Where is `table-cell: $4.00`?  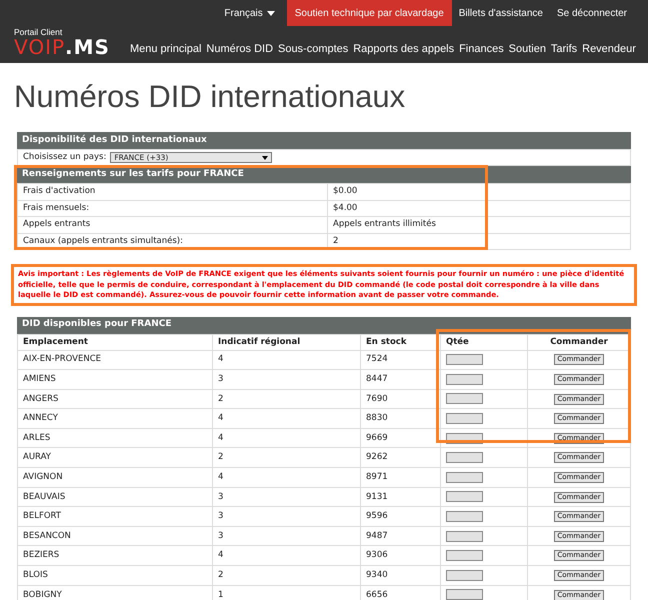
table-cell: $4.00 is located at coordinates (479, 208).